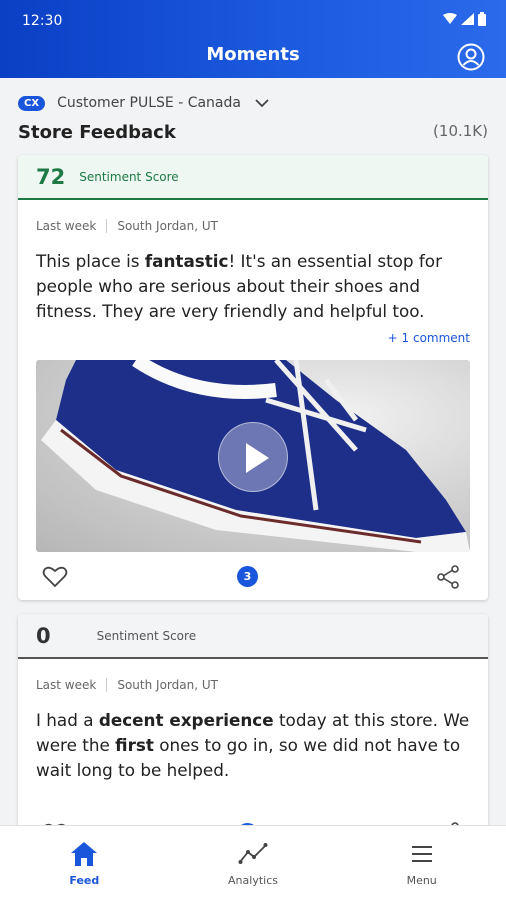 The height and width of the screenshot is (900, 506). Describe the element at coordinates (421, 854) in the screenshot. I see `menu-icon` at that location.